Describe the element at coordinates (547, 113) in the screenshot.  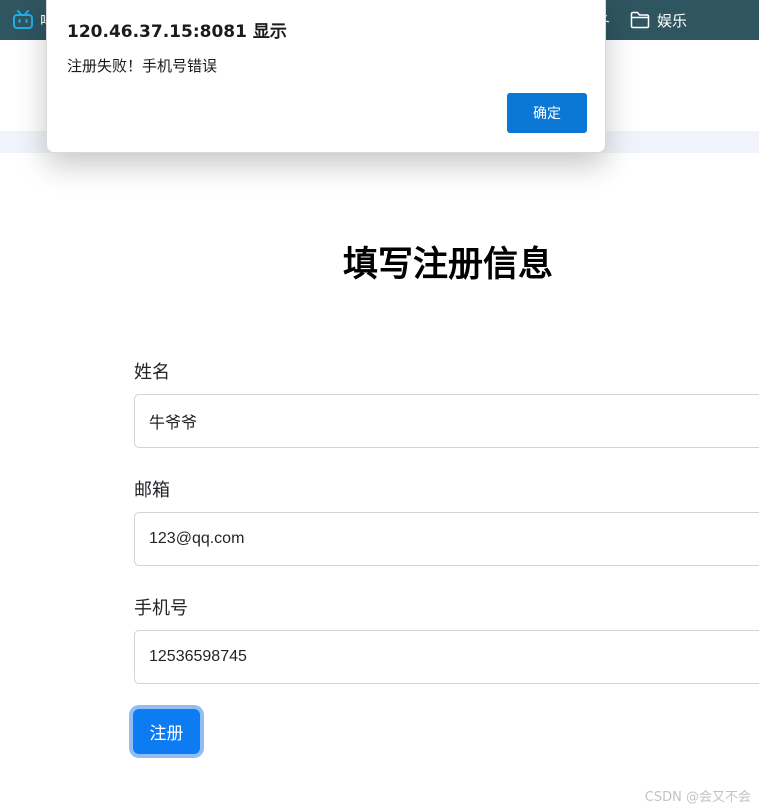
I see `dialog-ok-button: 确定` at that location.